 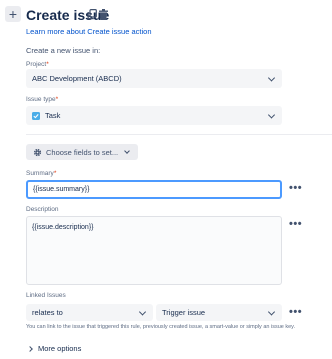 I want to click on copy-icon, so click(x=92, y=14).